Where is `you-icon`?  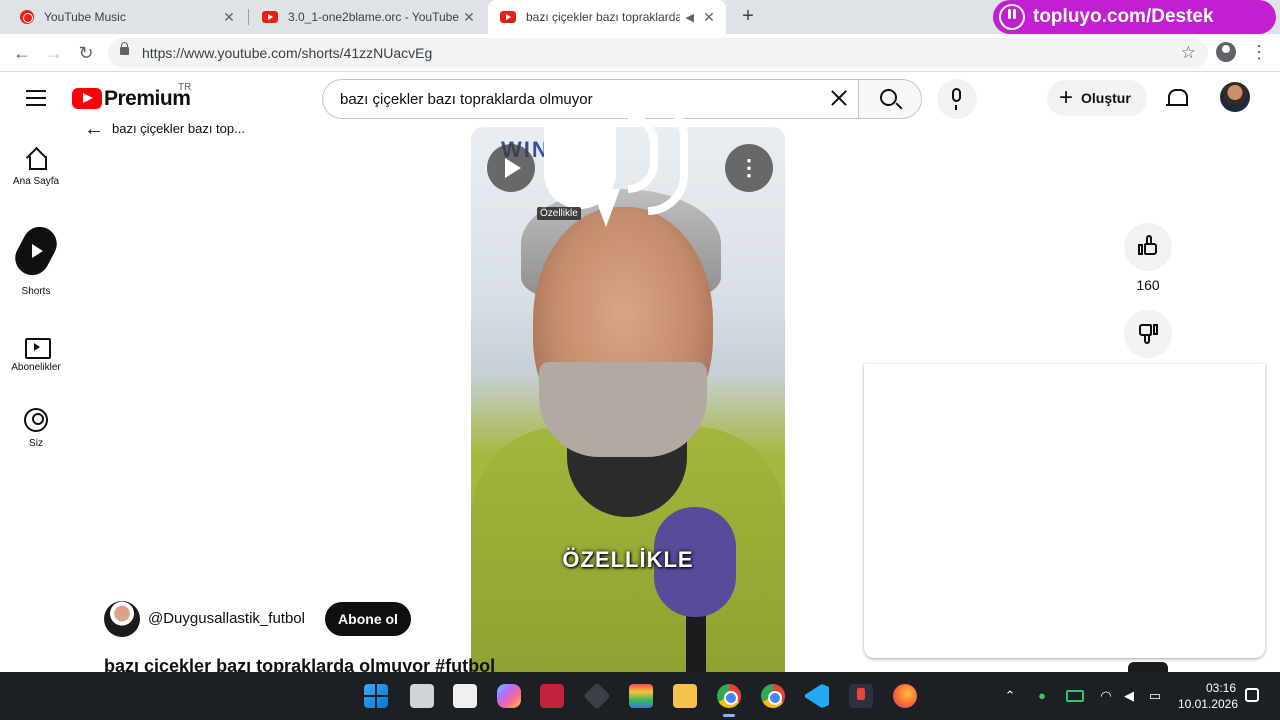
you-icon is located at coordinates (36, 420).